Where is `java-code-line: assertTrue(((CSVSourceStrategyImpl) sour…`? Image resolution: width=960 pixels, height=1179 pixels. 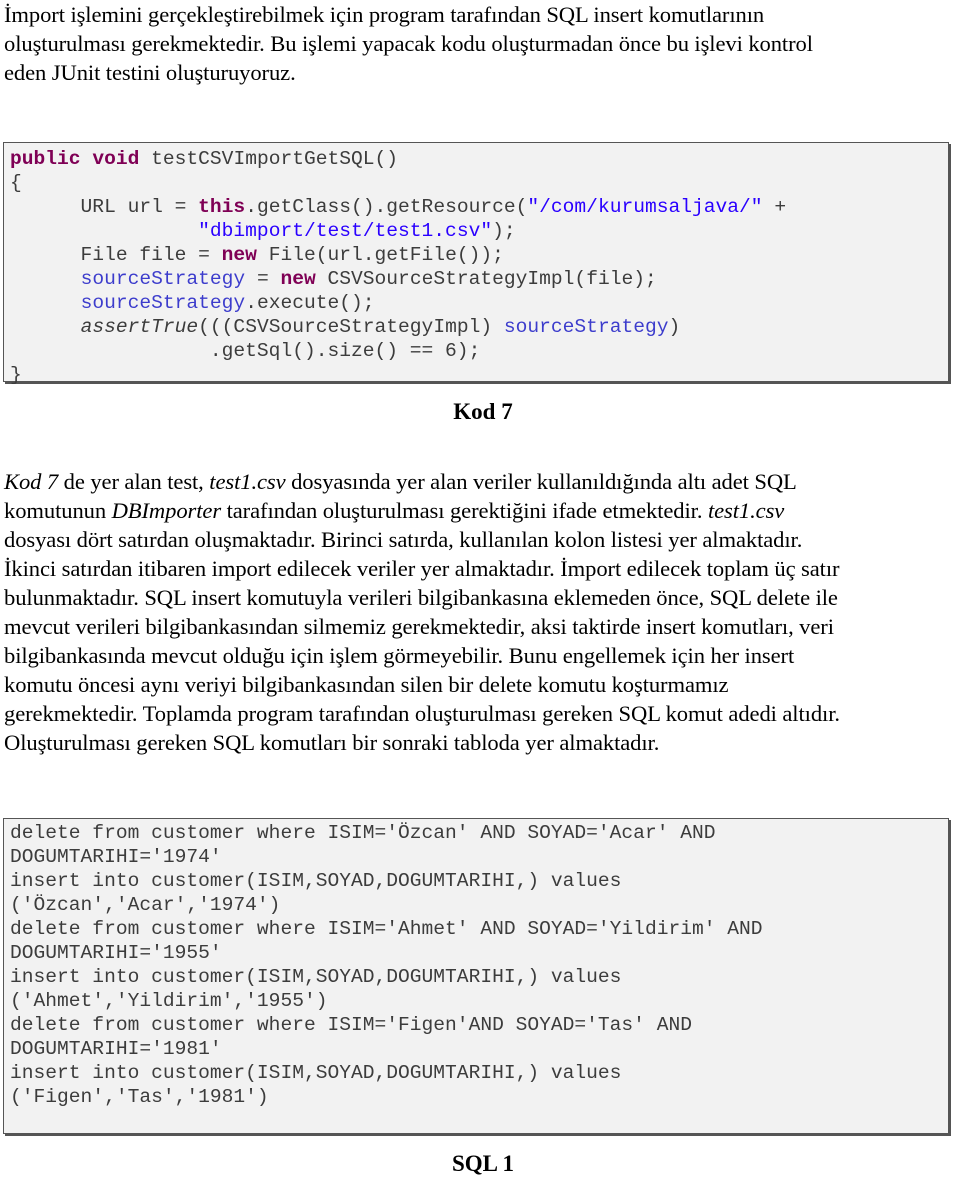 java-code-line: assertTrue(((CSVSourceStrategyImpl) sour… is located at coordinates (479, 327).